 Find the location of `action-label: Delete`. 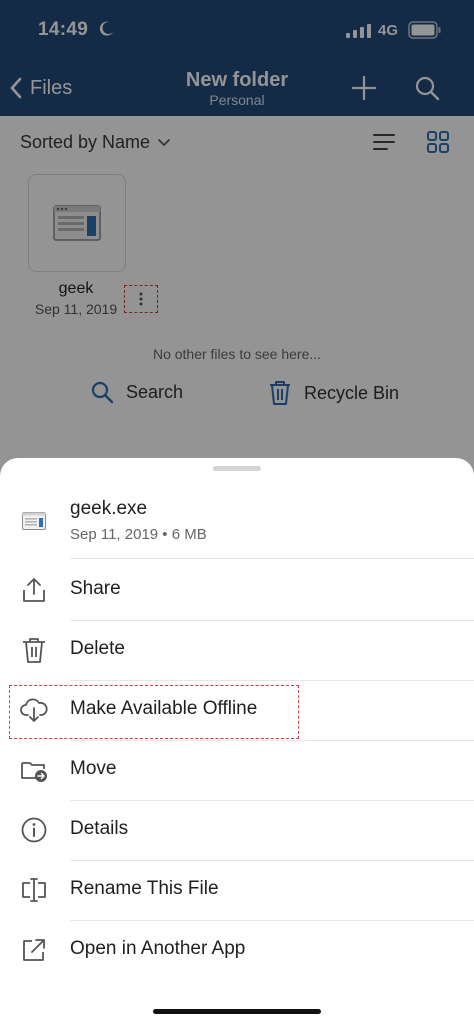

action-label: Delete is located at coordinates (97, 648).